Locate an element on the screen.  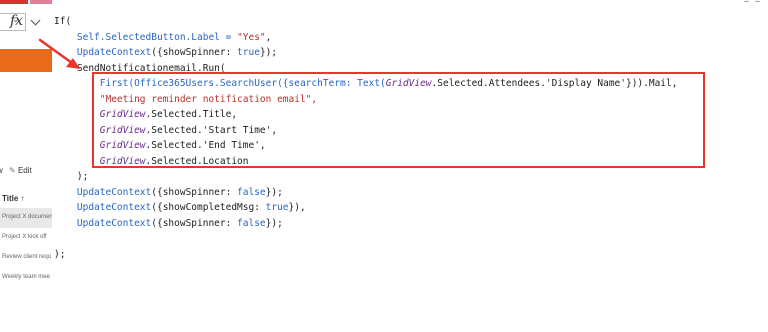
code-line: UpdateContext({showSpinner: true}); is located at coordinates (365, 53).